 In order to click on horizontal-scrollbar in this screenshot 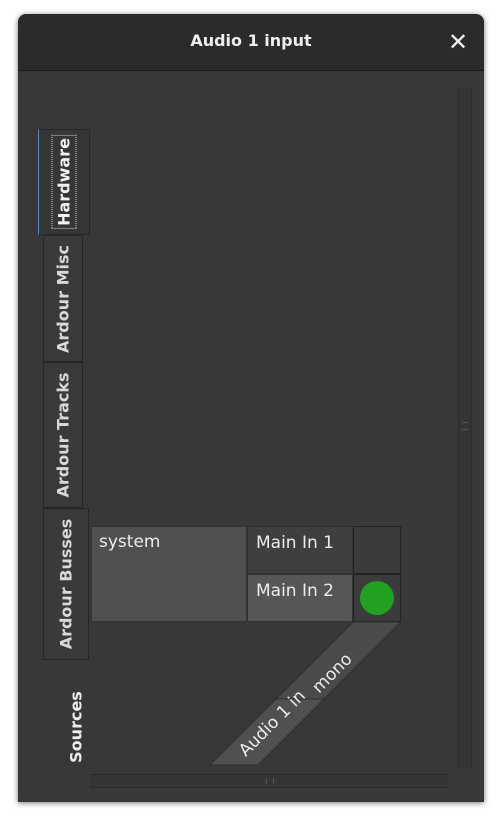, I will do `click(269, 781)`.